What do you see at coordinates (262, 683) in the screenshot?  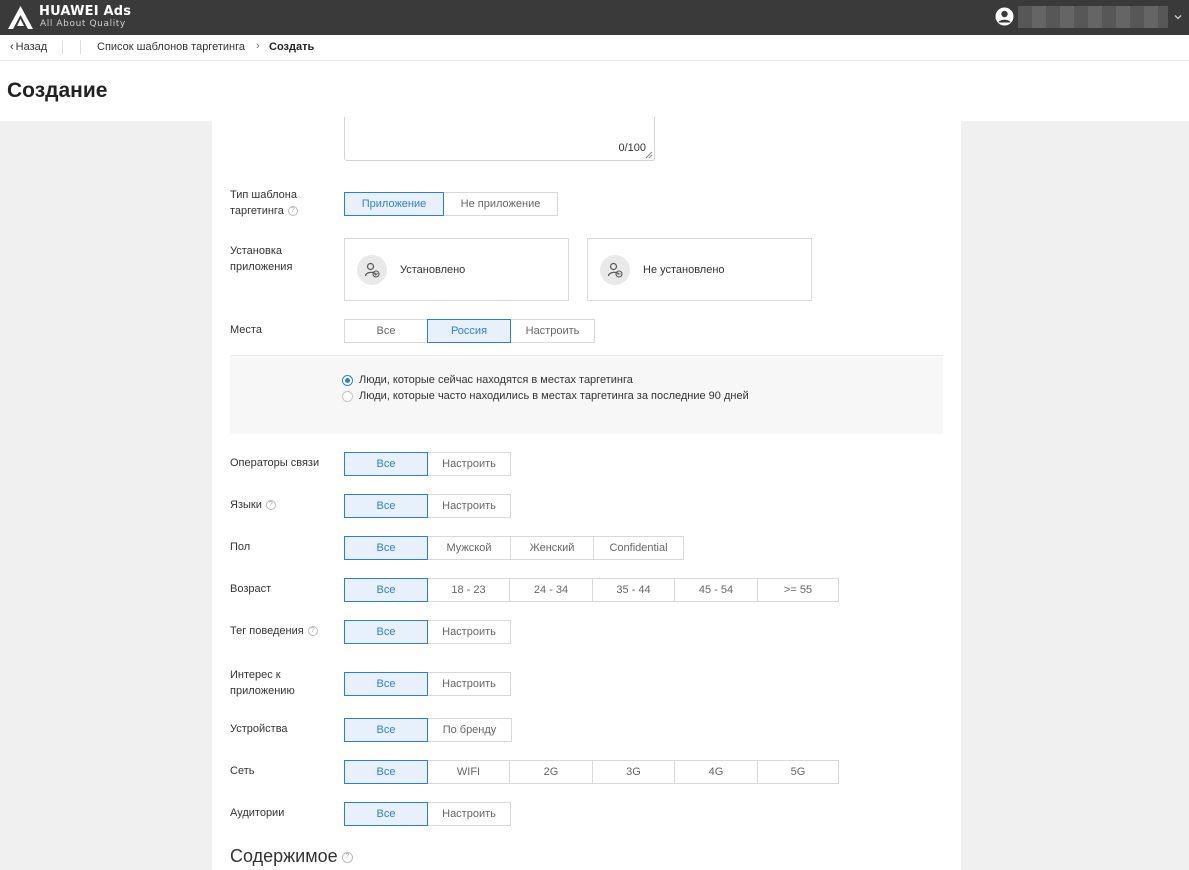 I see `app-interest-label: Интерес к приложению` at bounding box center [262, 683].